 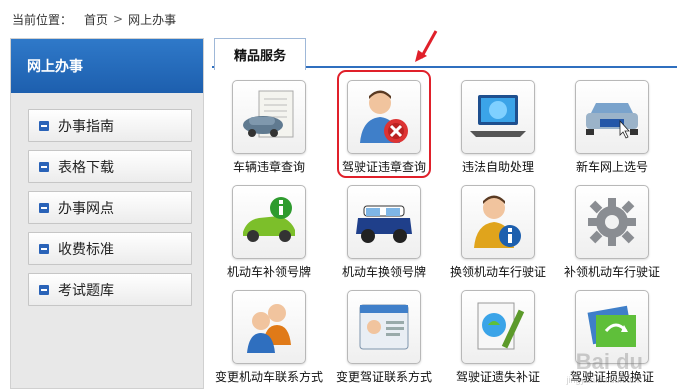 I want to click on service-motor-plate-exchange: 机动车换领号牌, so click(x=384, y=232).